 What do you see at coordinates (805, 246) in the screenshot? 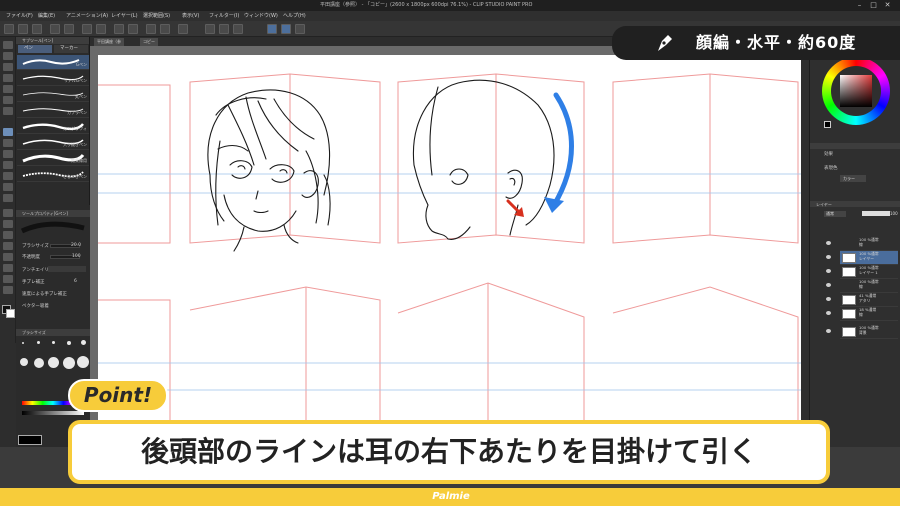
I see `vertical-scrollbar` at bounding box center [805, 246].